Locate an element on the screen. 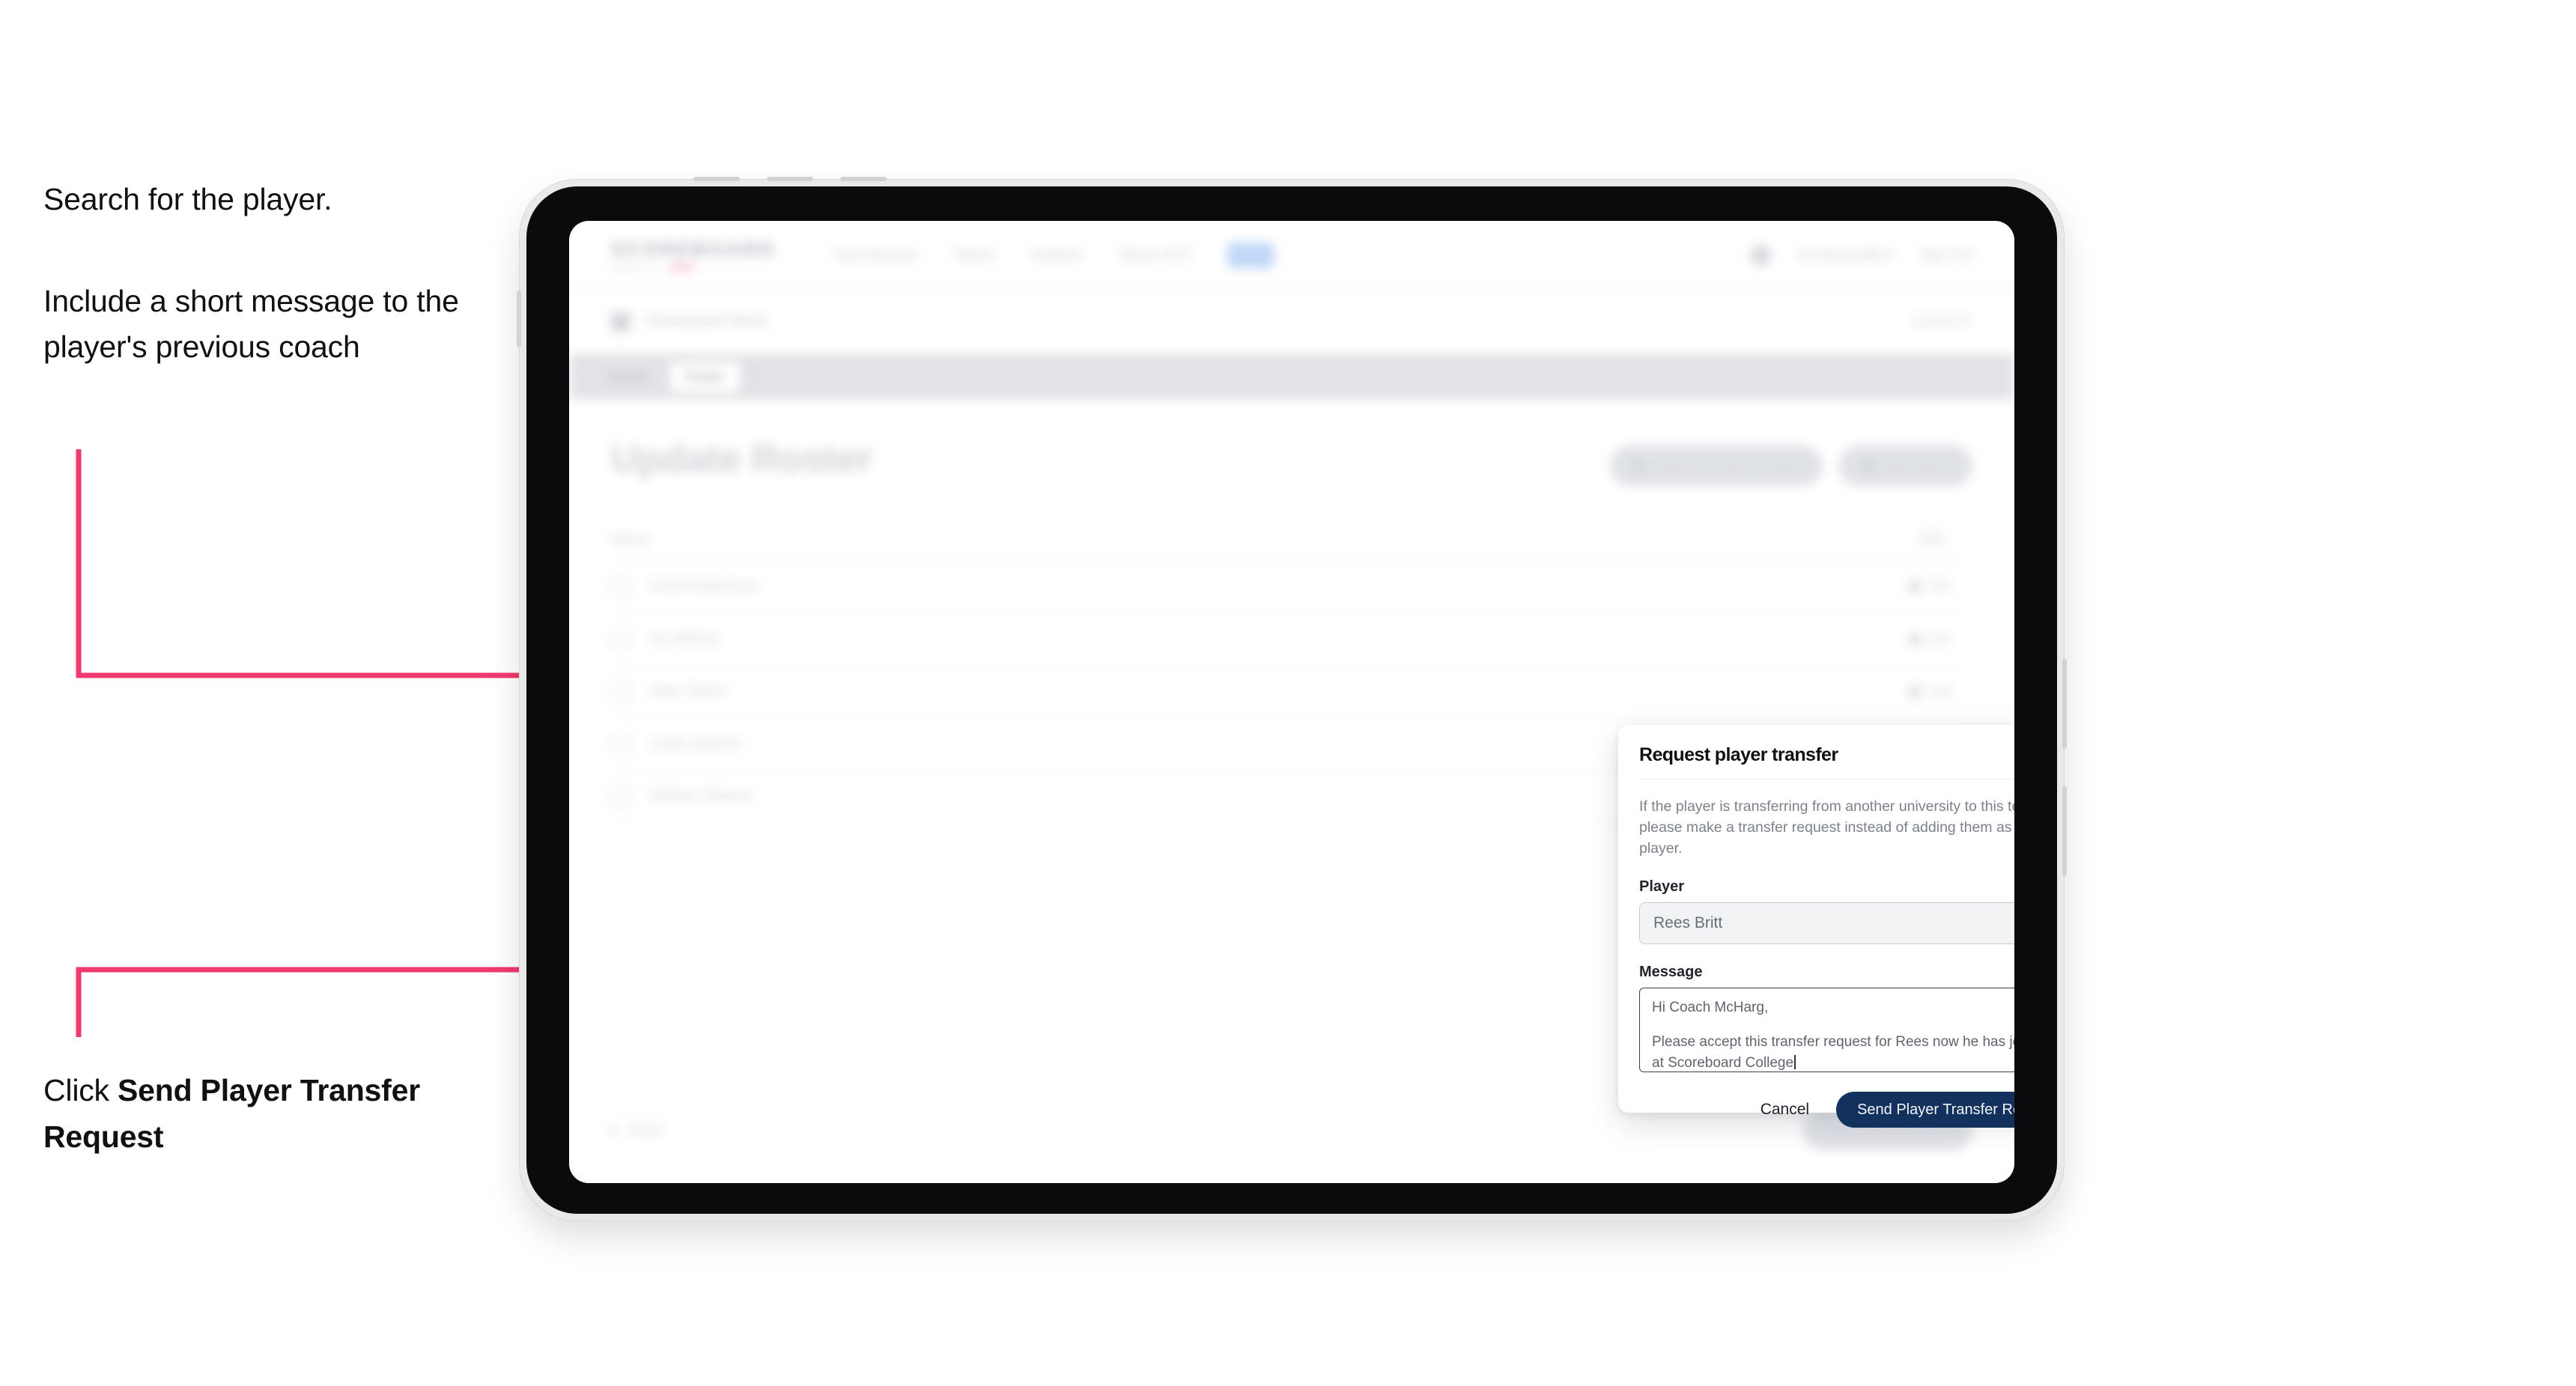 This screenshot has height=1386, width=2576. tab-details: Details is located at coordinates (627, 377).